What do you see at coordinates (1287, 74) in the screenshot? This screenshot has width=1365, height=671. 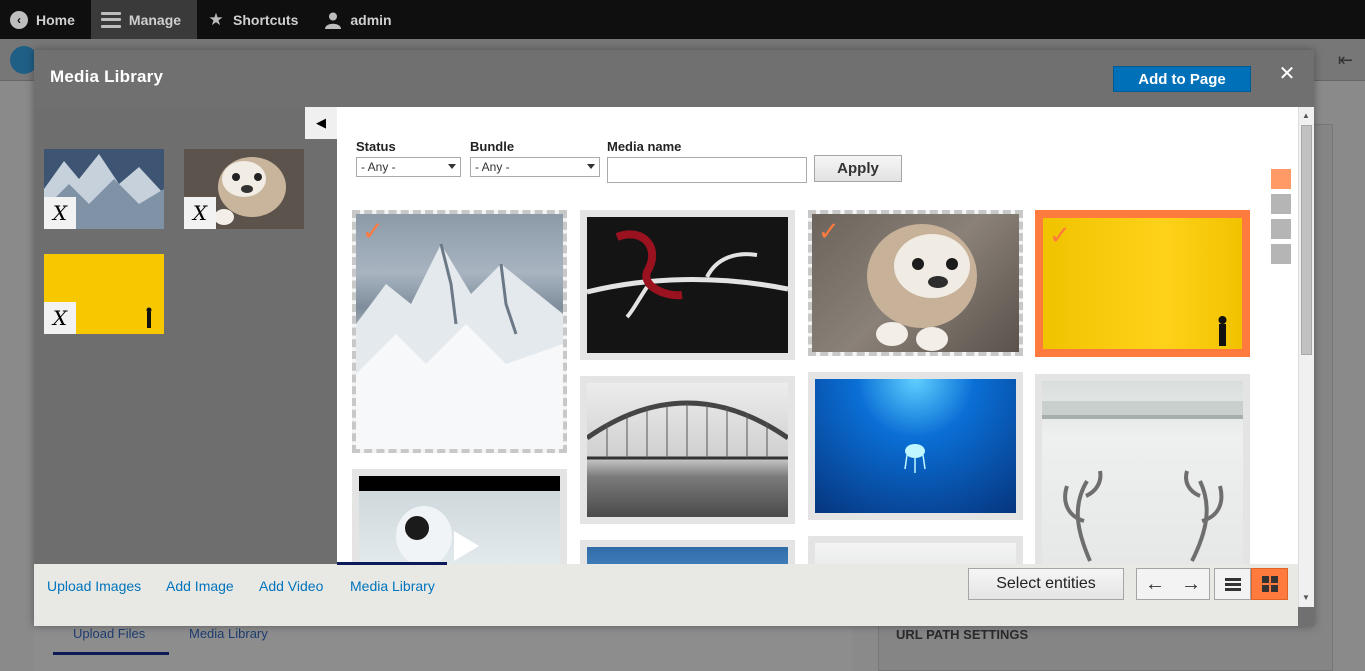 I see `close-icon: ✕` at bounding box center [1287, 74].